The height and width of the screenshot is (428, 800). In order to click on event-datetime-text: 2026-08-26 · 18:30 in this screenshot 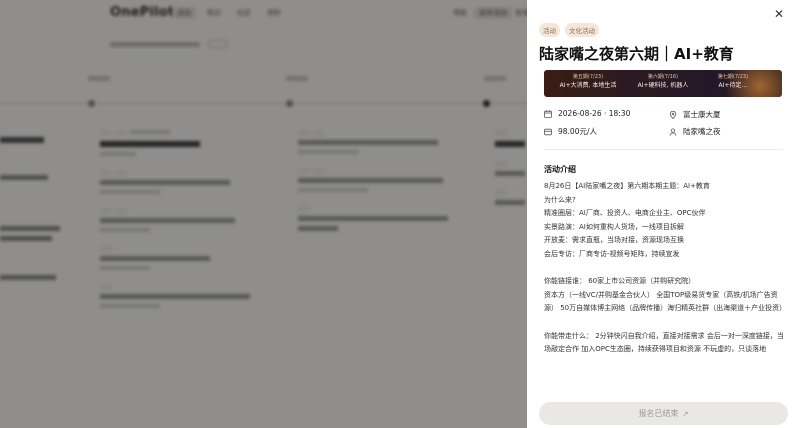, I will do `click(594, 113)`.